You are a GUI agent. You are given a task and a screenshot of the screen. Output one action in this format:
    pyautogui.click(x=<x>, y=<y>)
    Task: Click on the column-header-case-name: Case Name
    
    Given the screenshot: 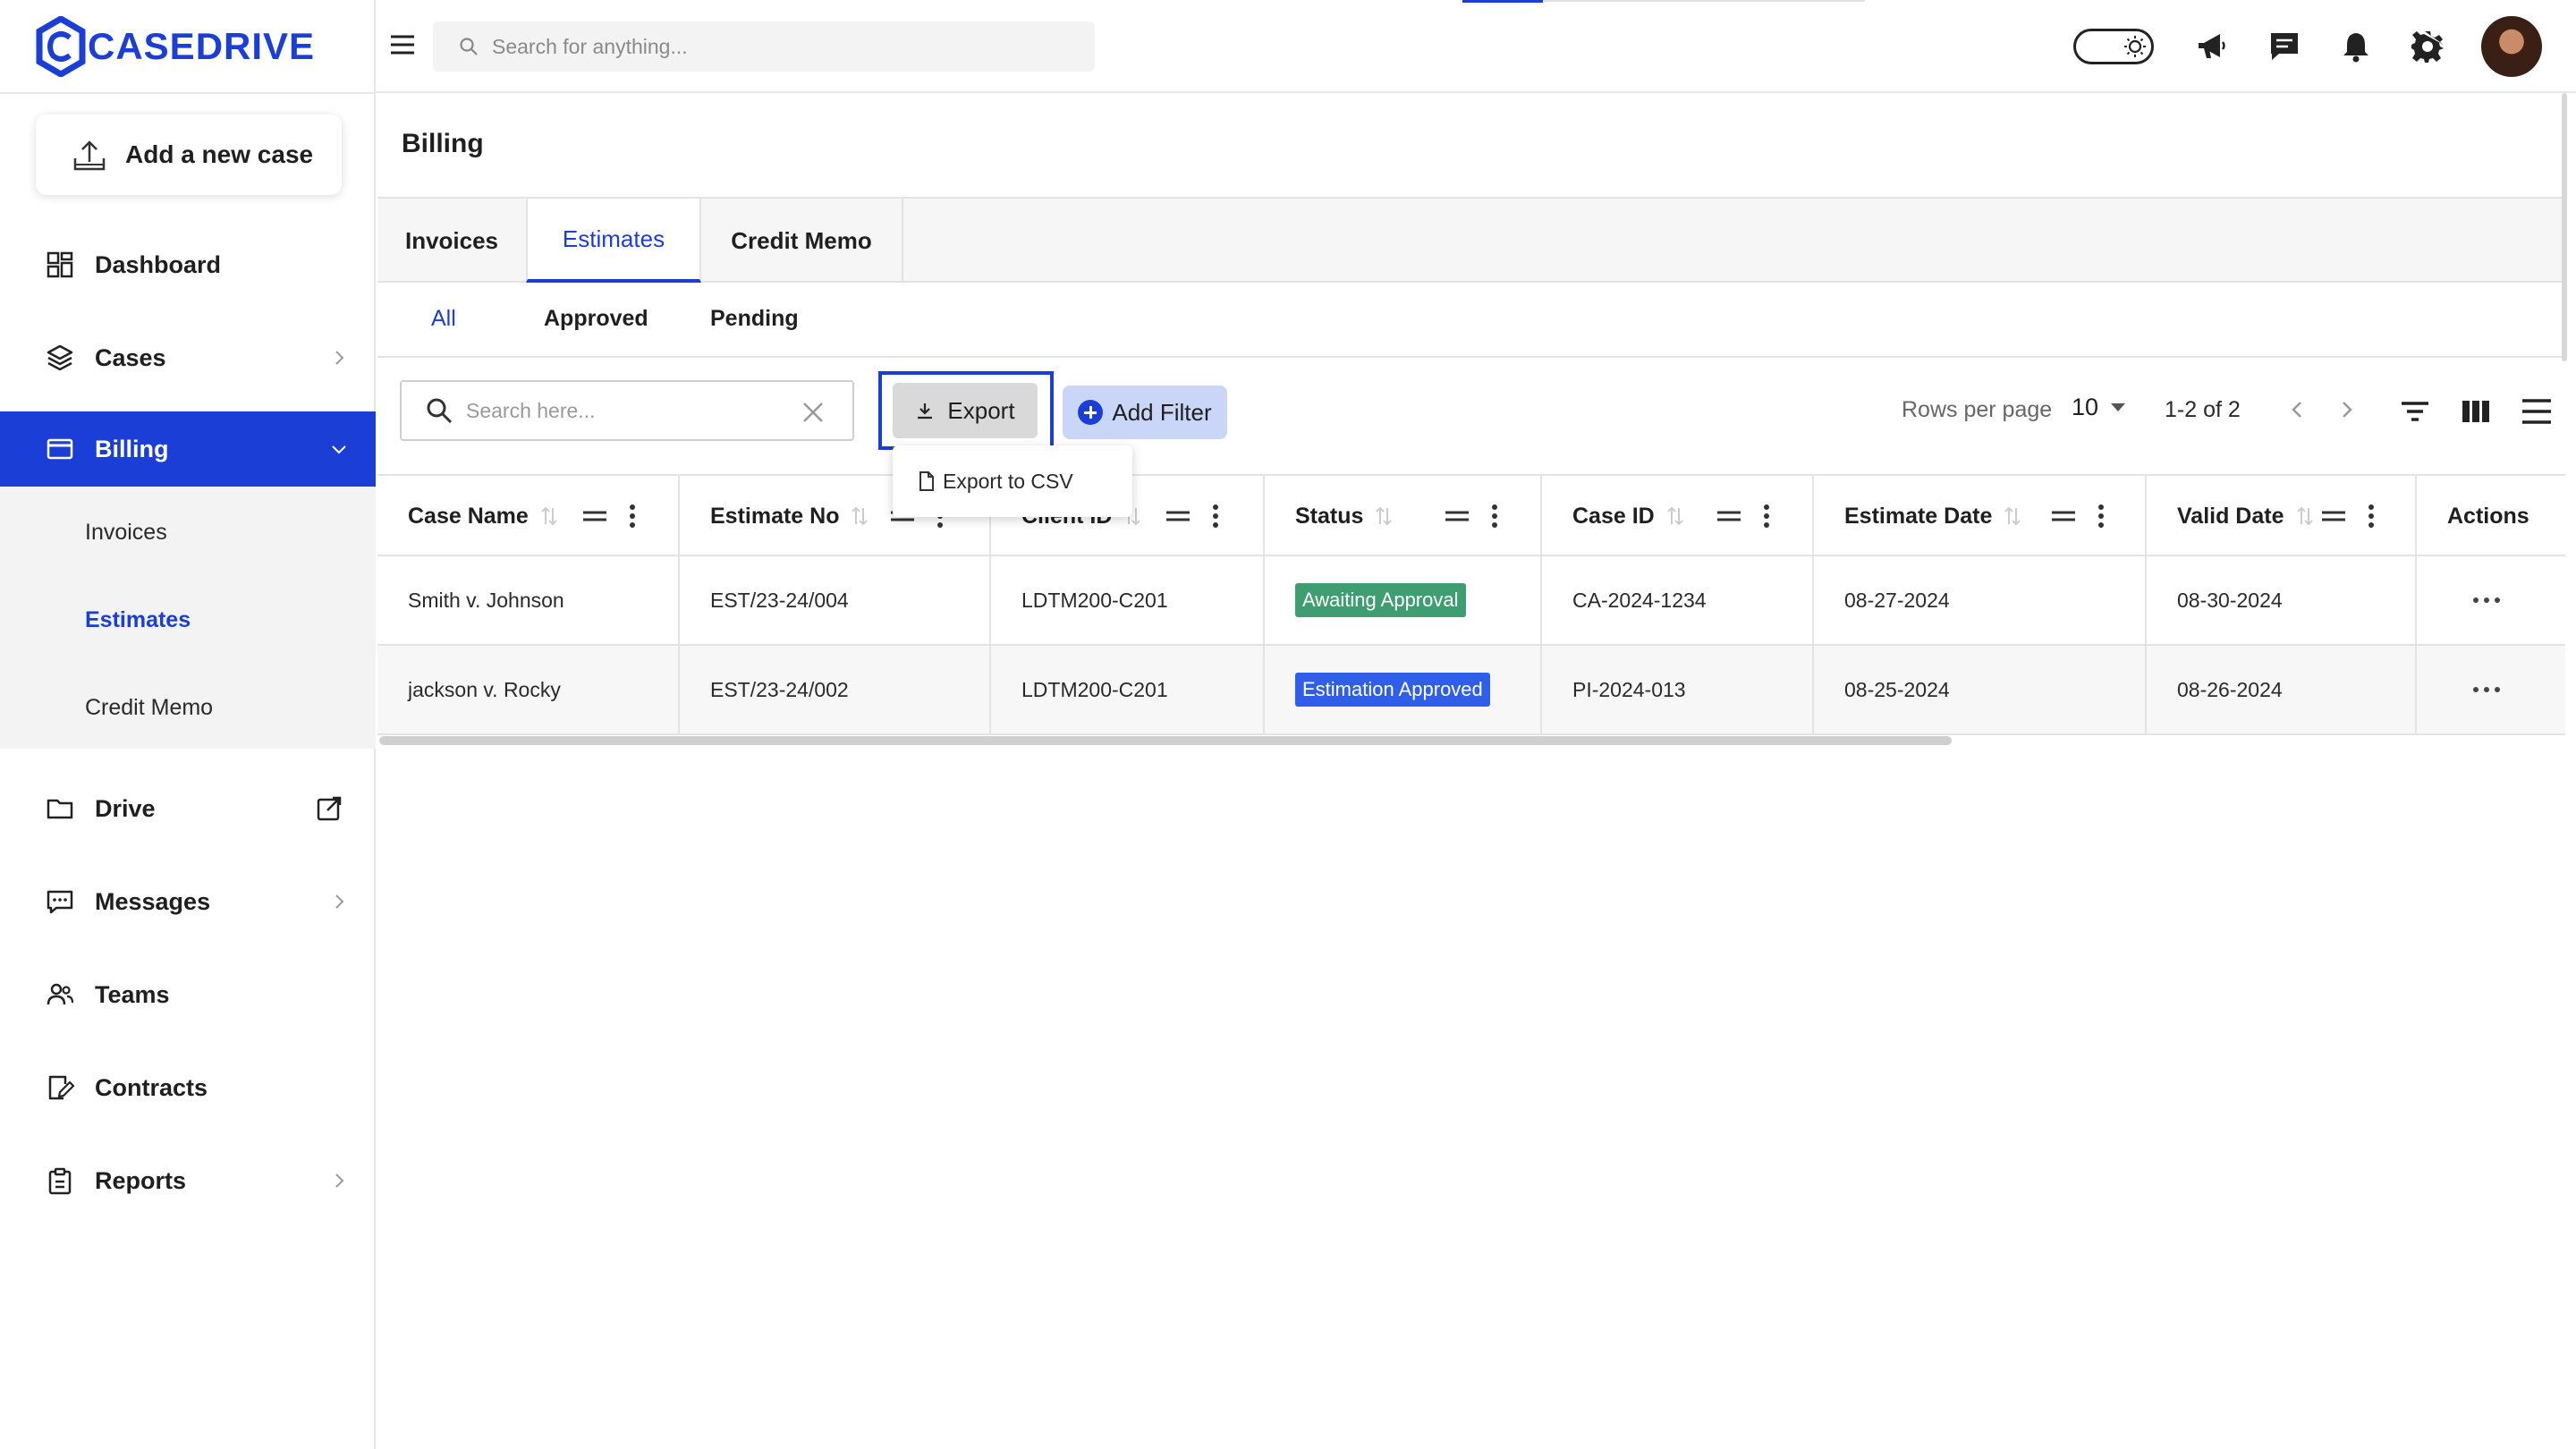 What is the action you would take?
    pyautogui.click(x=528, y=516)
    